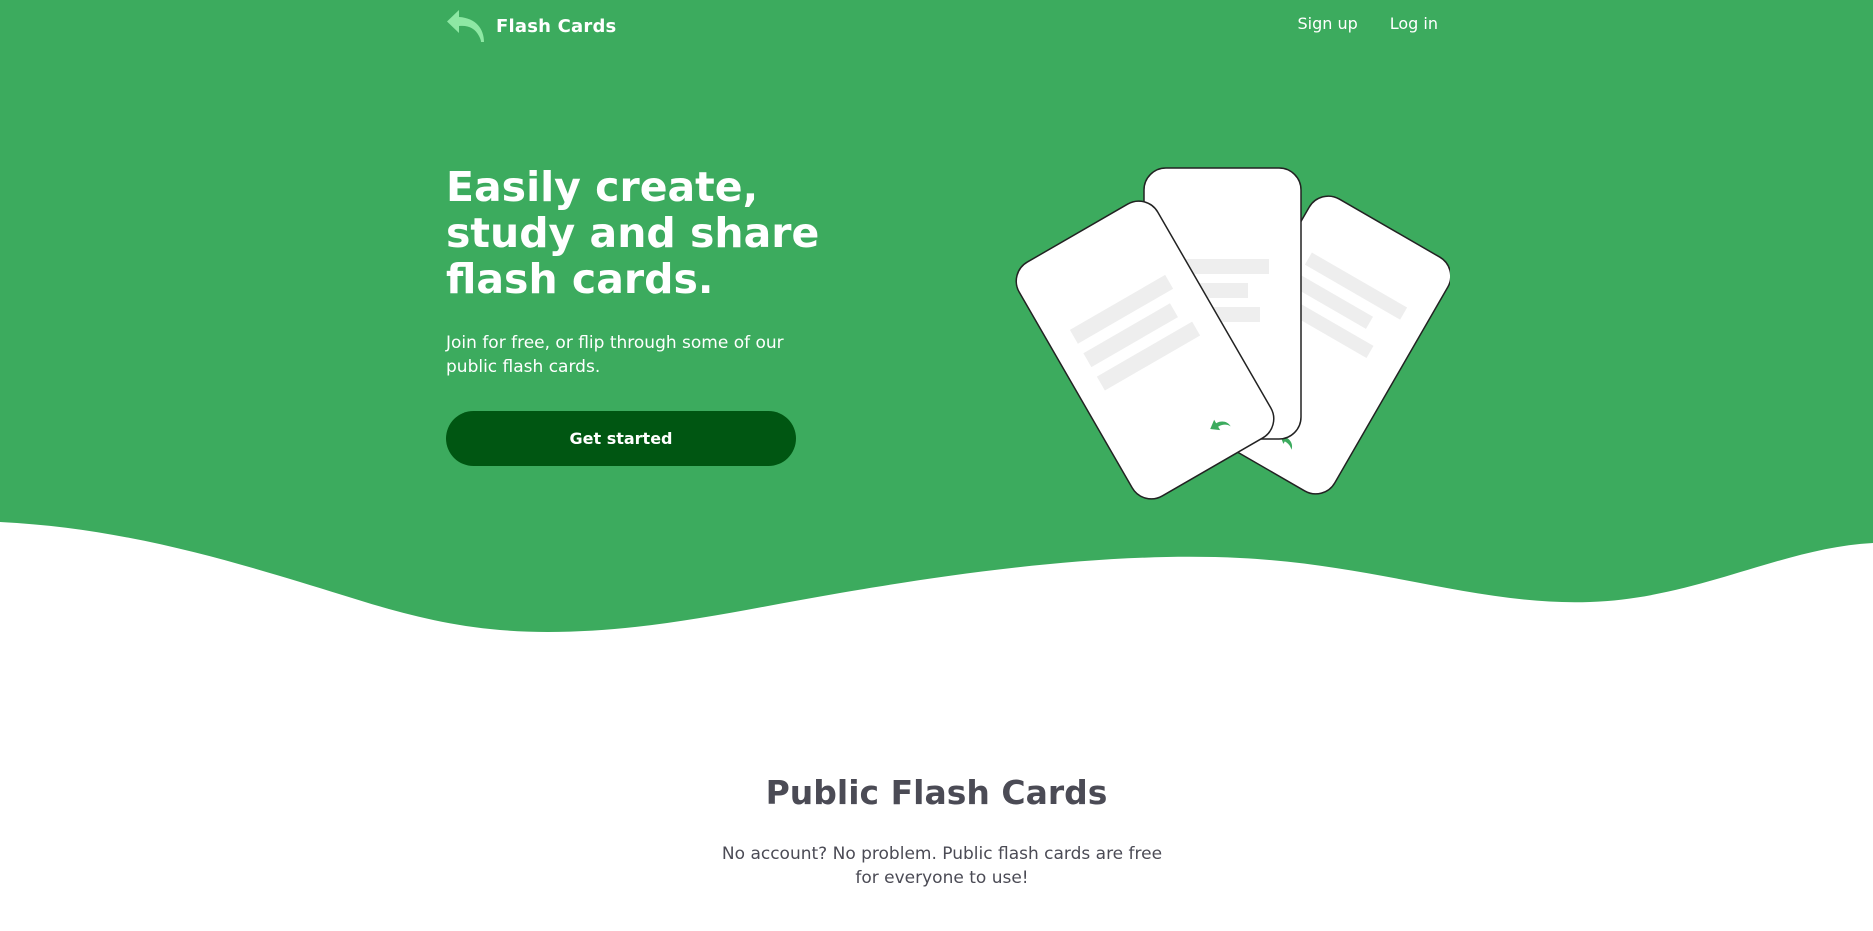  Describe the element at coordinates (556, 26) in the screenshot. I see `brand-name: Flash Cards` at that location.